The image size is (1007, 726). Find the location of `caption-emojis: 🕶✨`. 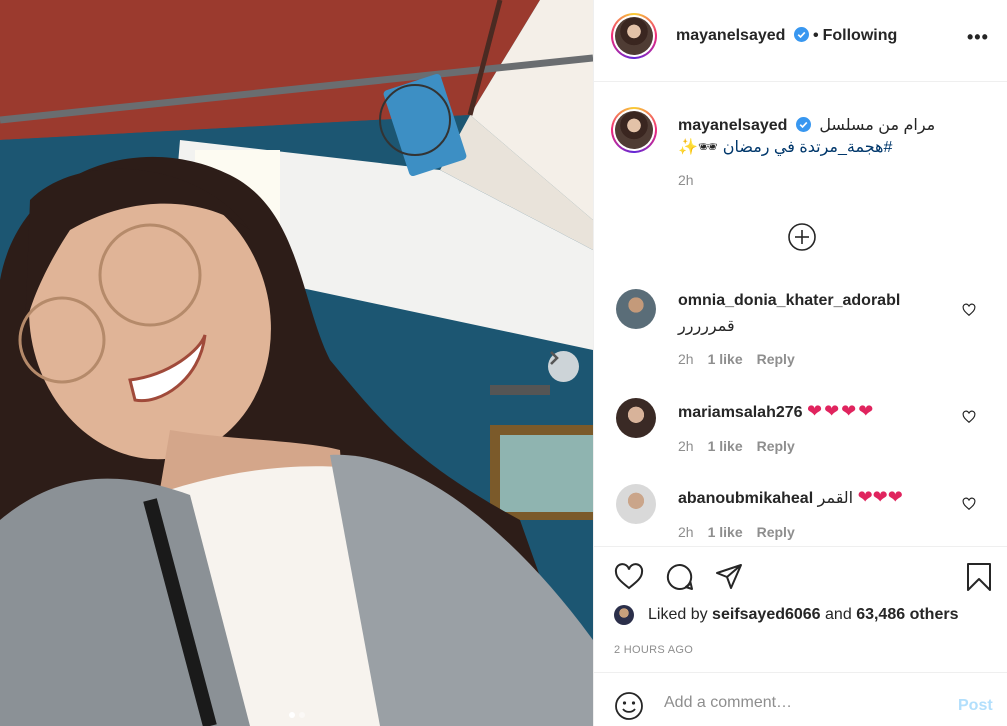

caption-emojis: 🕶✨ is located at coordinates (698, 147).